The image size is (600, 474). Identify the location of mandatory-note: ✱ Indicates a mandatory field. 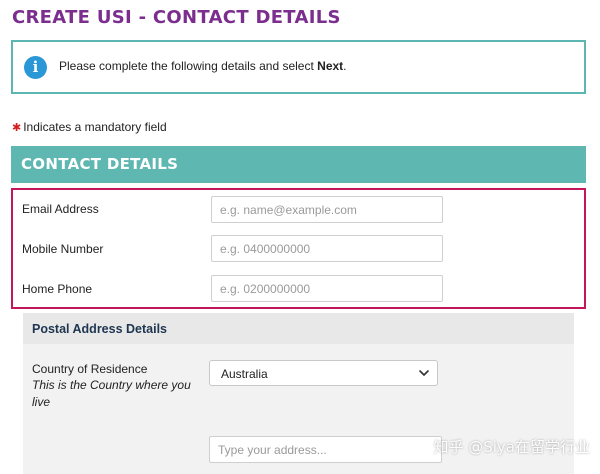
(89, 127).